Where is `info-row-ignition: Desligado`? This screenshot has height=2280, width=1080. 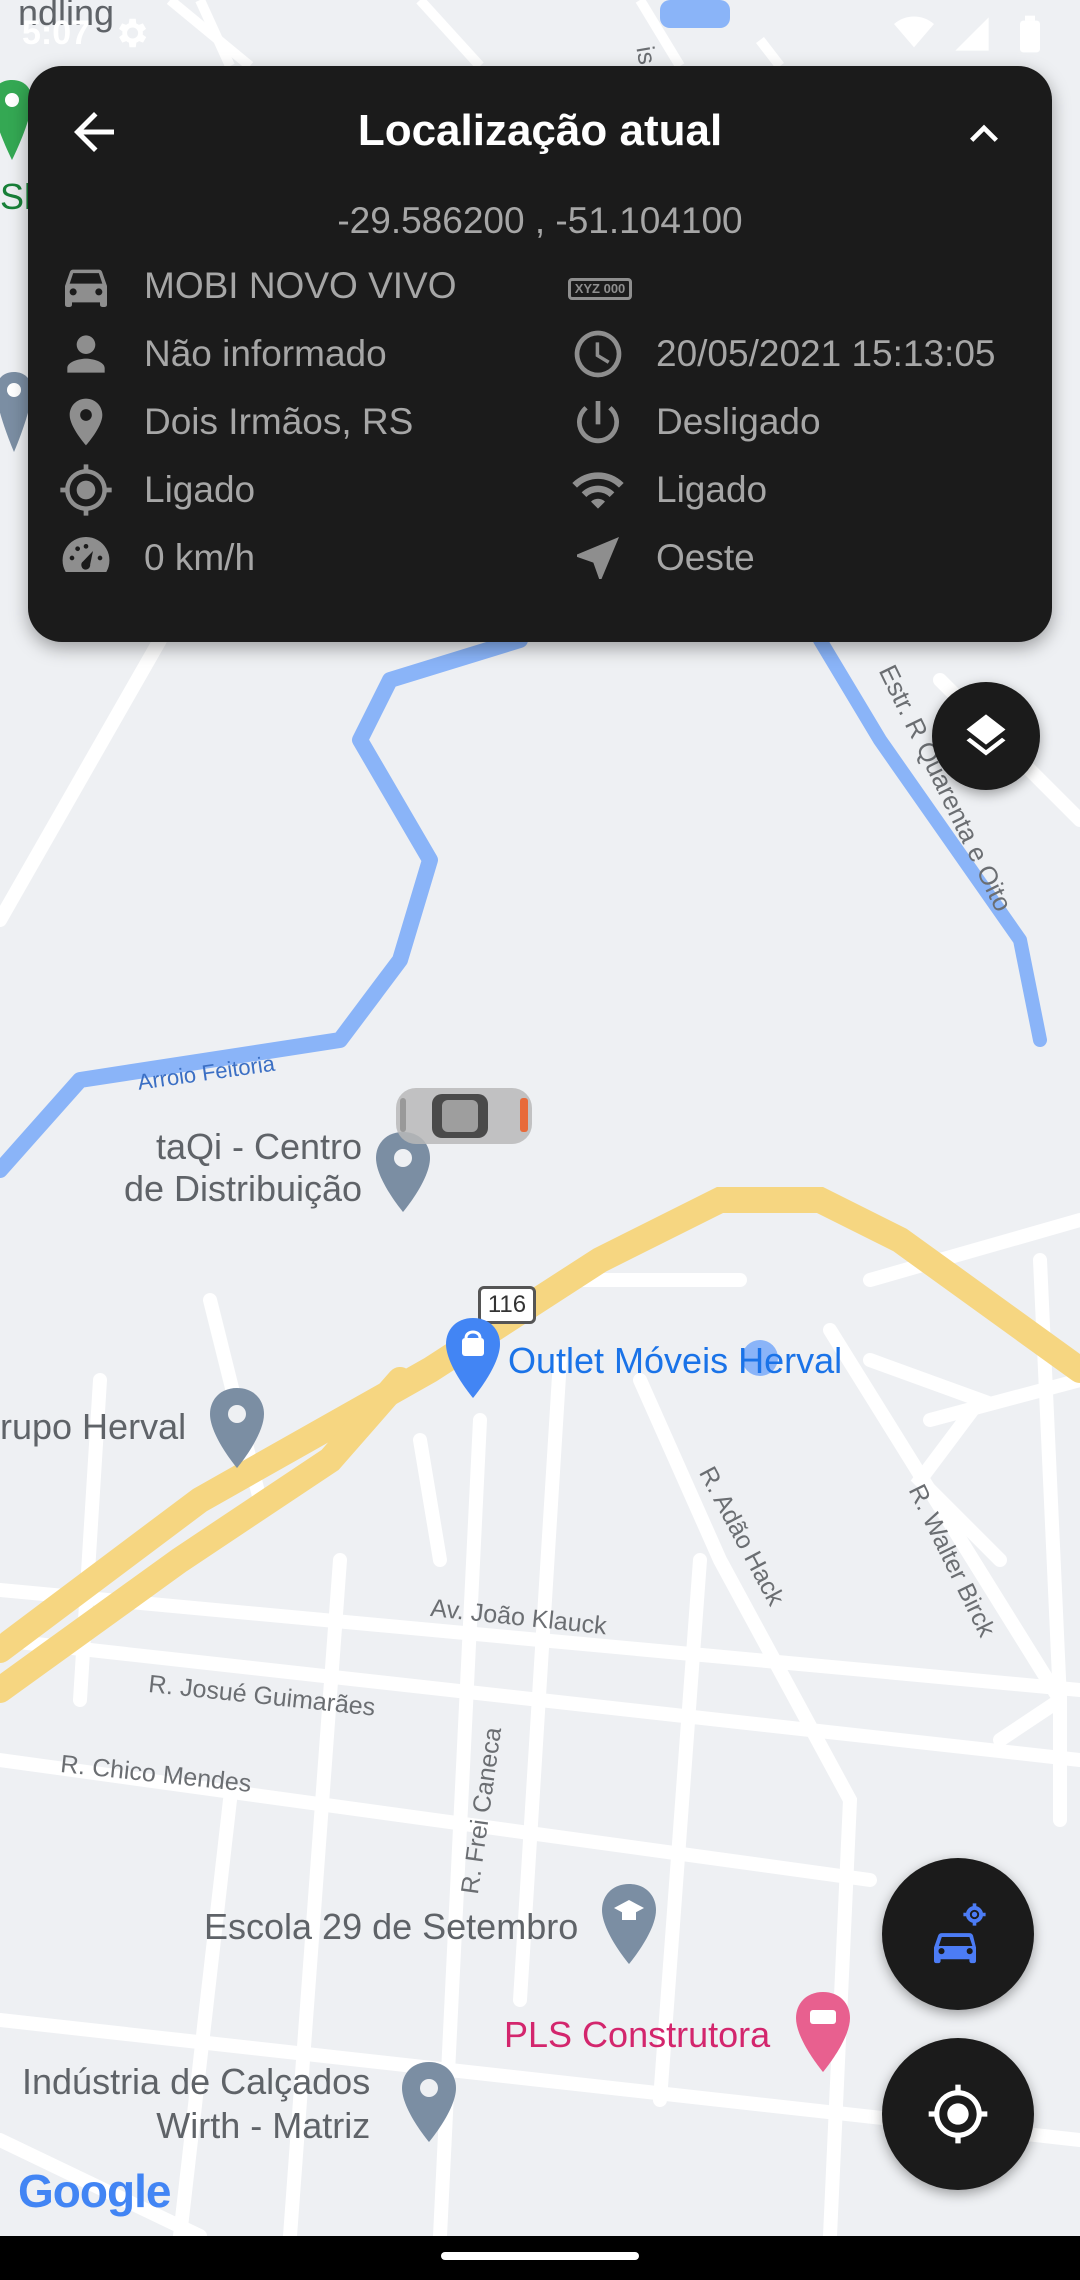
info-row-ignition: Desligado is located at coordinates (694, 422).